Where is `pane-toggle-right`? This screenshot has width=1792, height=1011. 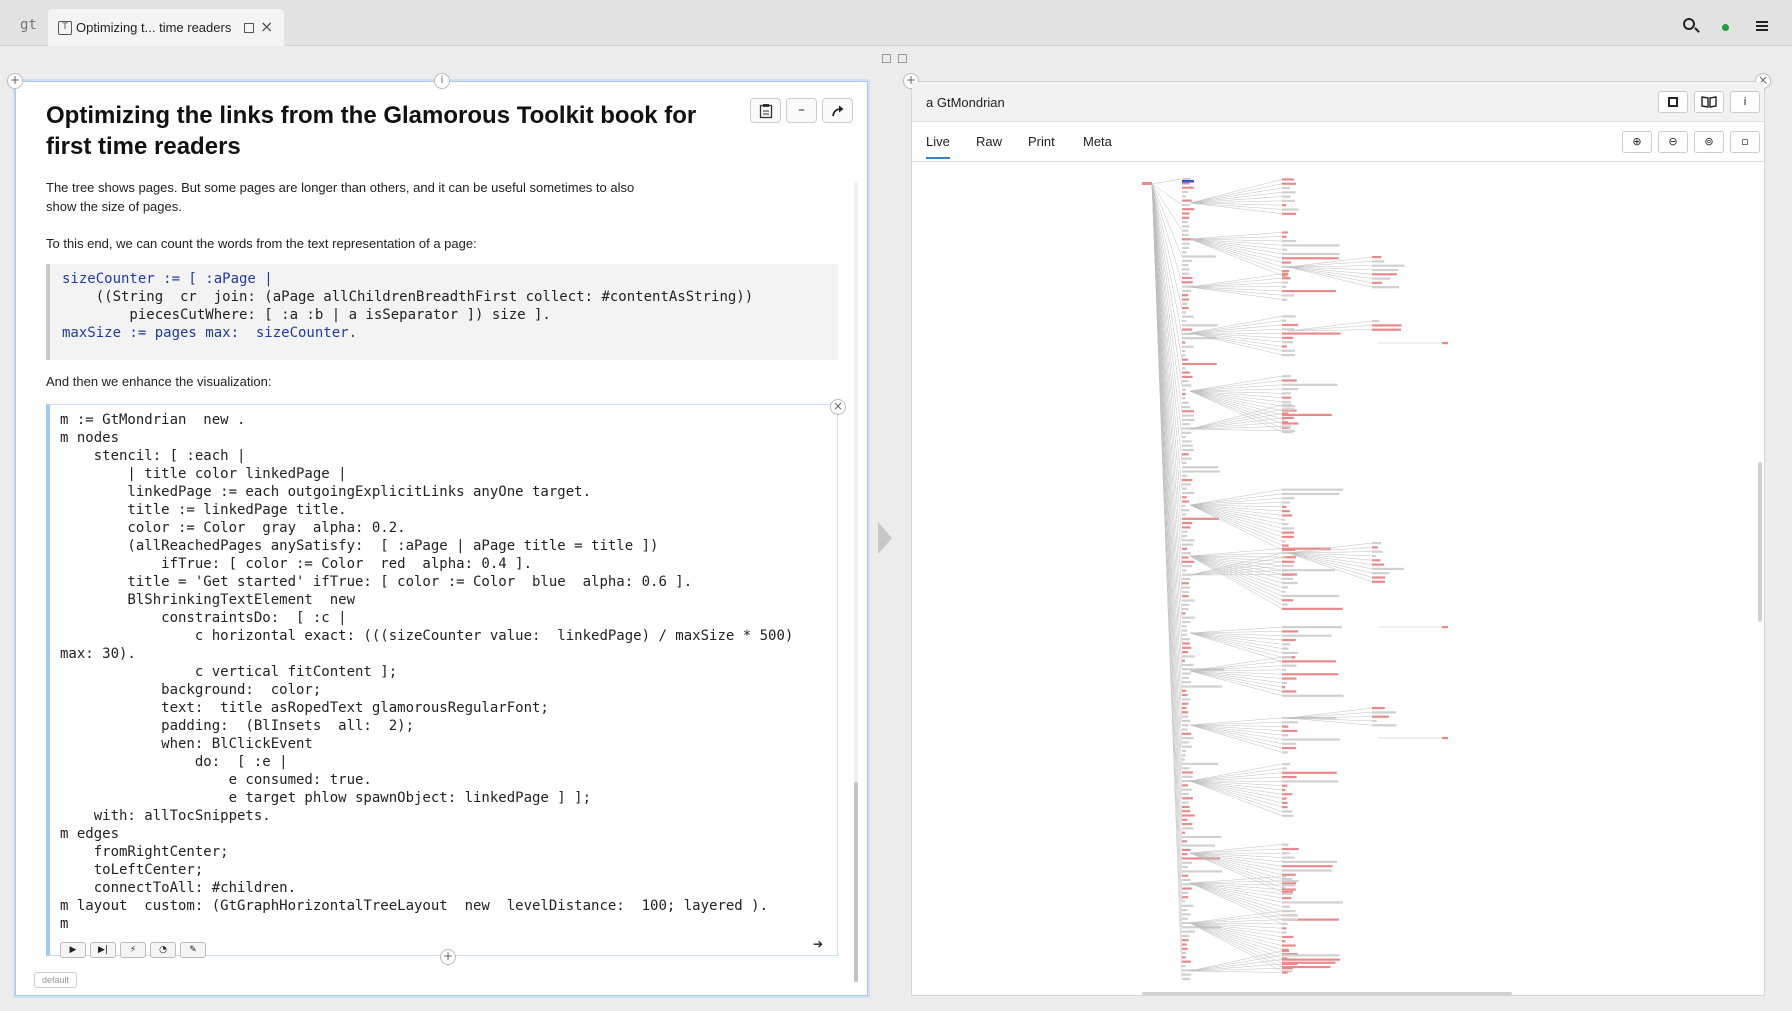
pane-toggle-right is located at coordinates (902, 58).